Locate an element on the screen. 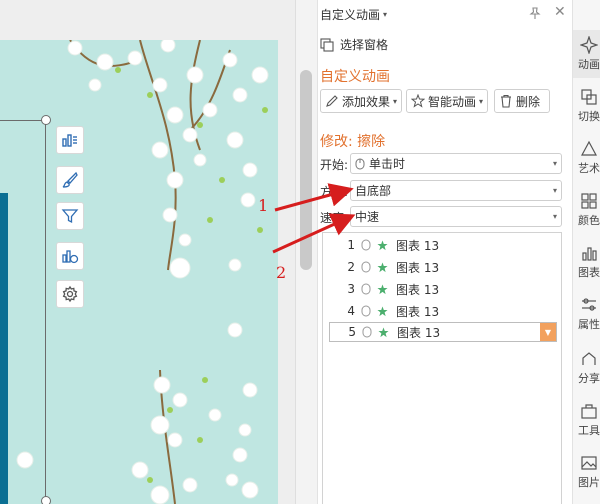 The image size is (600, 504). image-icon is located at coordinates (589, 463).